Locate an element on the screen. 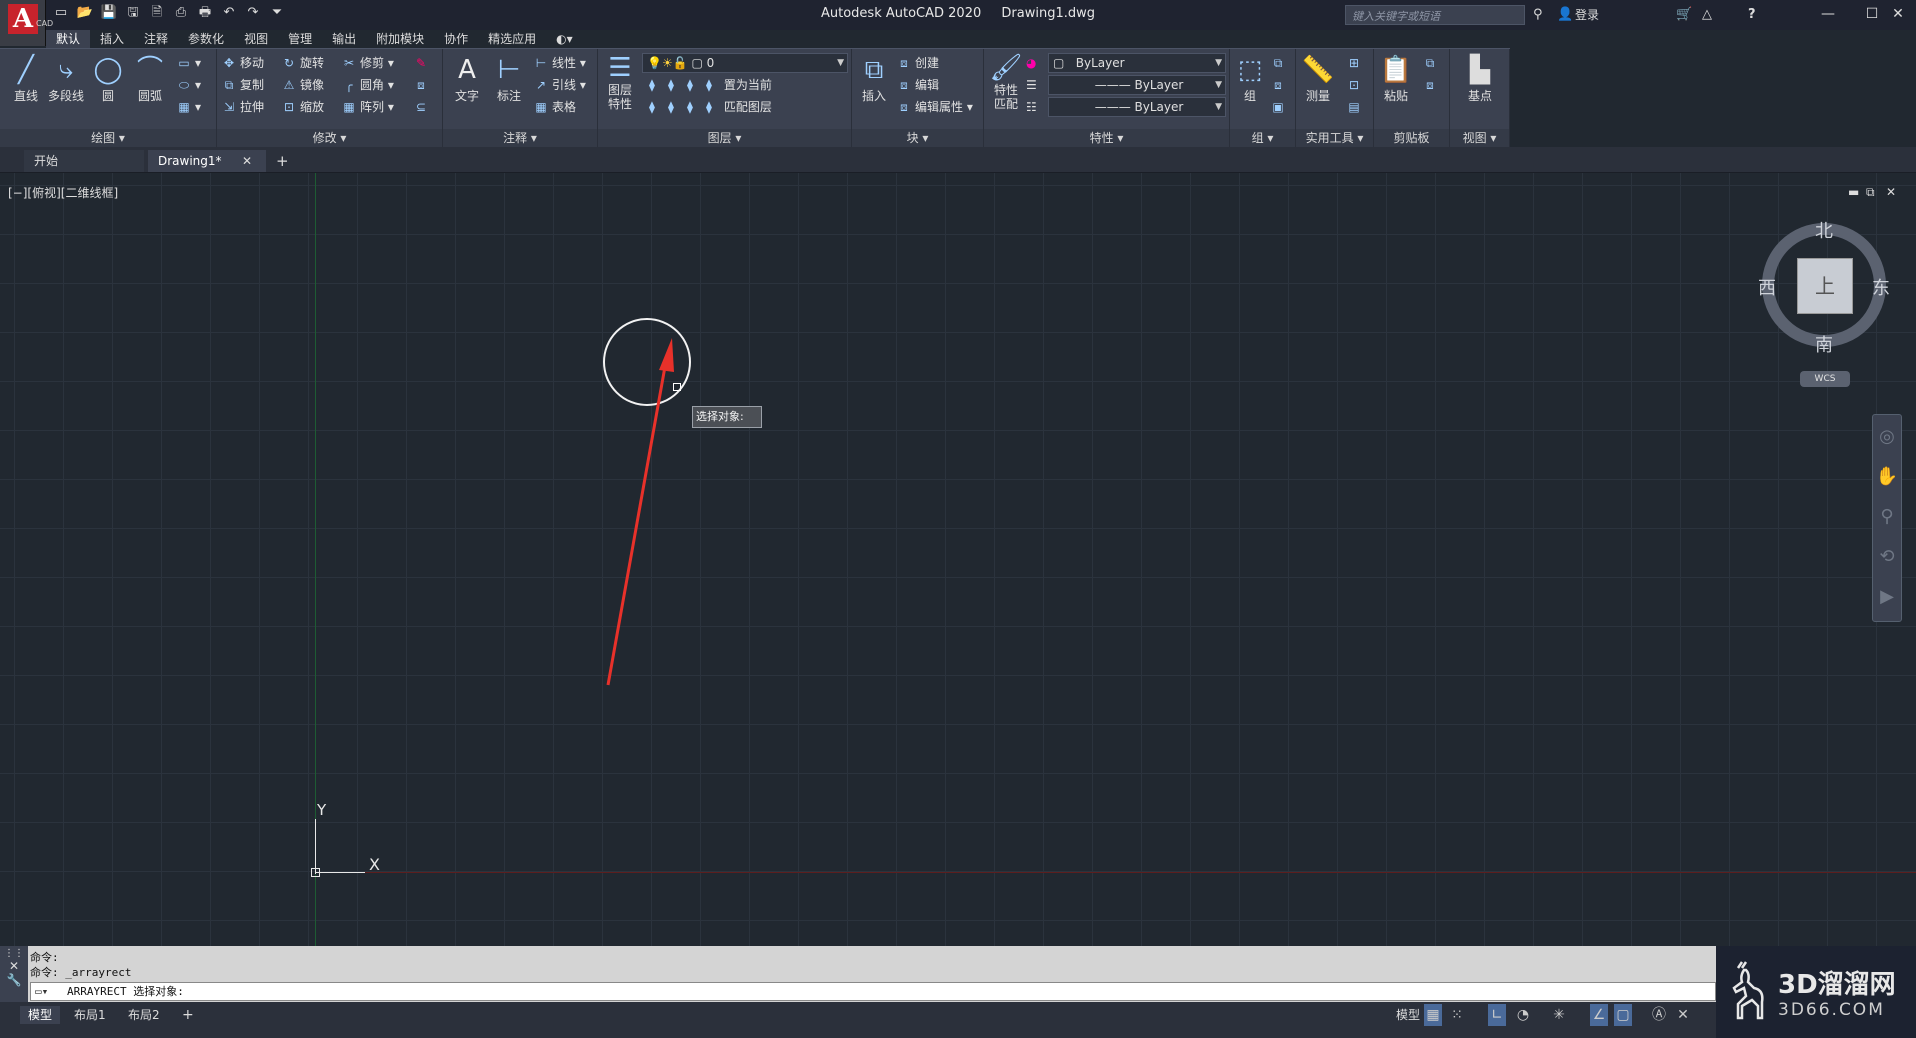  command-input: ▭▾ ARRAYRECT 选择对象: is located at coordinates (873, 991).